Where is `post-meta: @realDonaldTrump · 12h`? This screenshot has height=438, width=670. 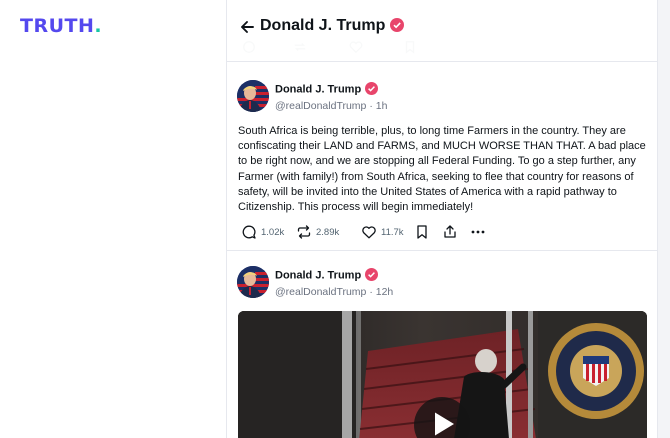 post-meta: @realDonaldTrump · 12h is located at coordinates (334, 292).